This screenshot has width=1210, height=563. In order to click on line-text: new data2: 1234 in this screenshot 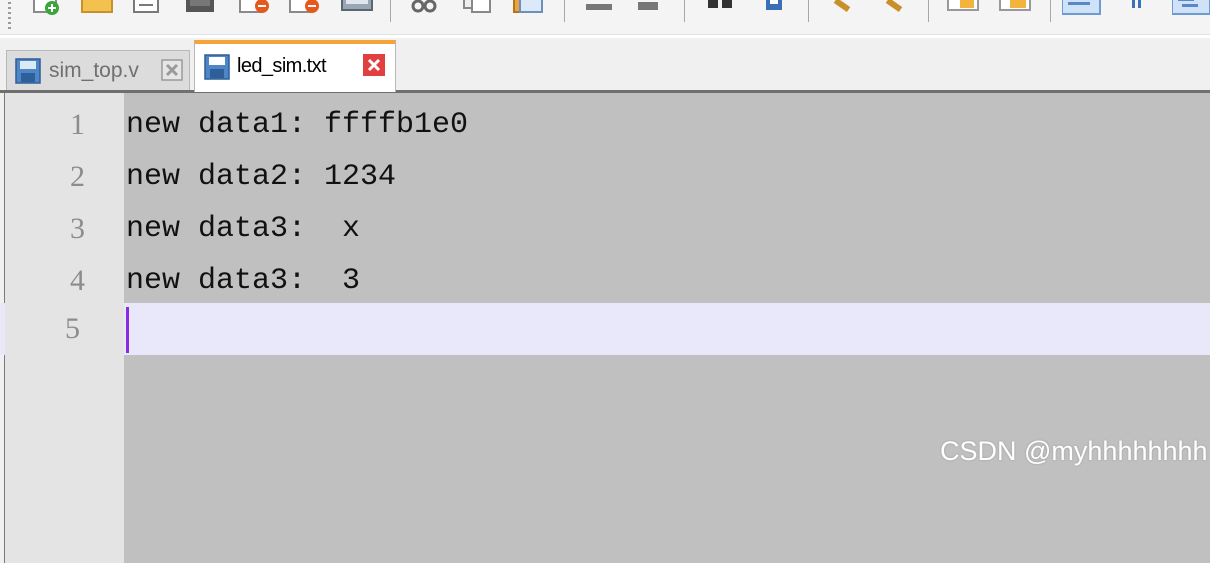, I will do `click(261, 177)`.